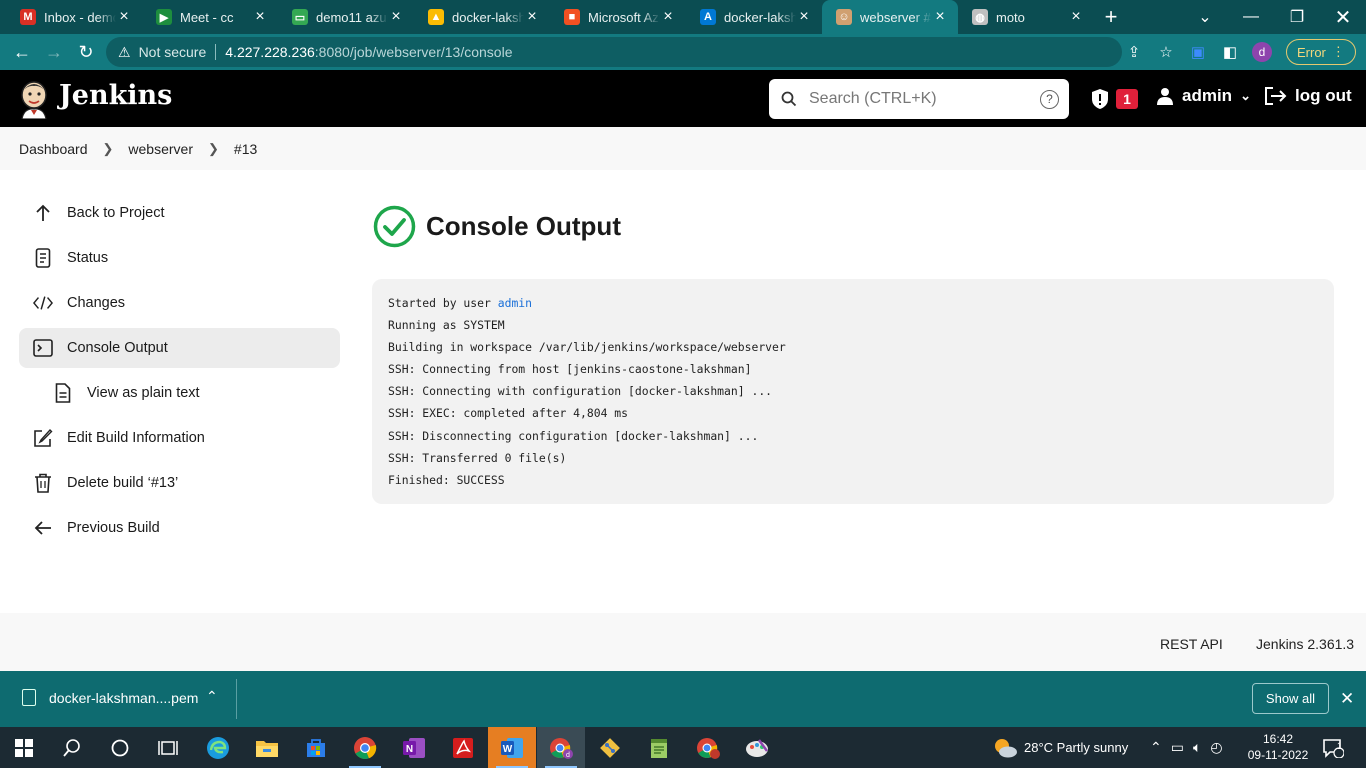 The image size is (1366, 768). What do you see at coordinates (267, 747) in the screenshot?
I see `file-explorer-icon` at bounding box center [267, 747].